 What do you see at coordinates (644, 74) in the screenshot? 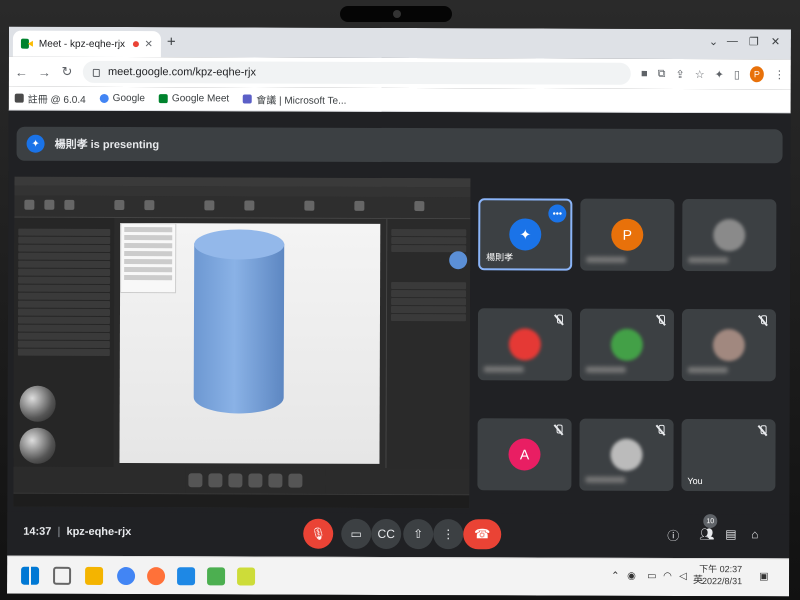
I see `camera-indicator-icon: ■` at bounding box center [644, 74].